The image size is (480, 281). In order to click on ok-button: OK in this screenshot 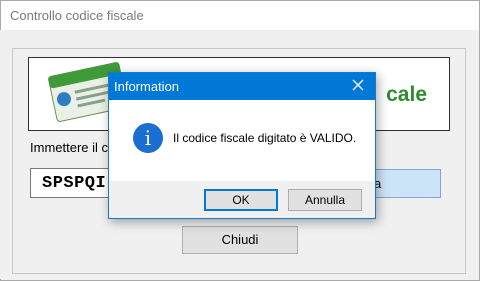, I will do `click(241, 200)`.